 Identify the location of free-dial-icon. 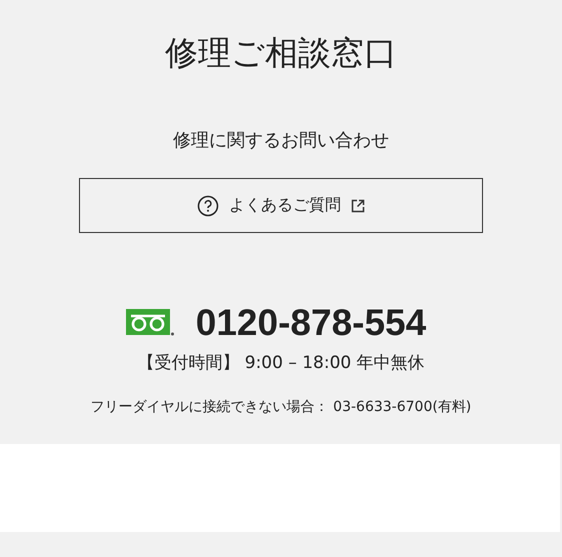
(150, 323).